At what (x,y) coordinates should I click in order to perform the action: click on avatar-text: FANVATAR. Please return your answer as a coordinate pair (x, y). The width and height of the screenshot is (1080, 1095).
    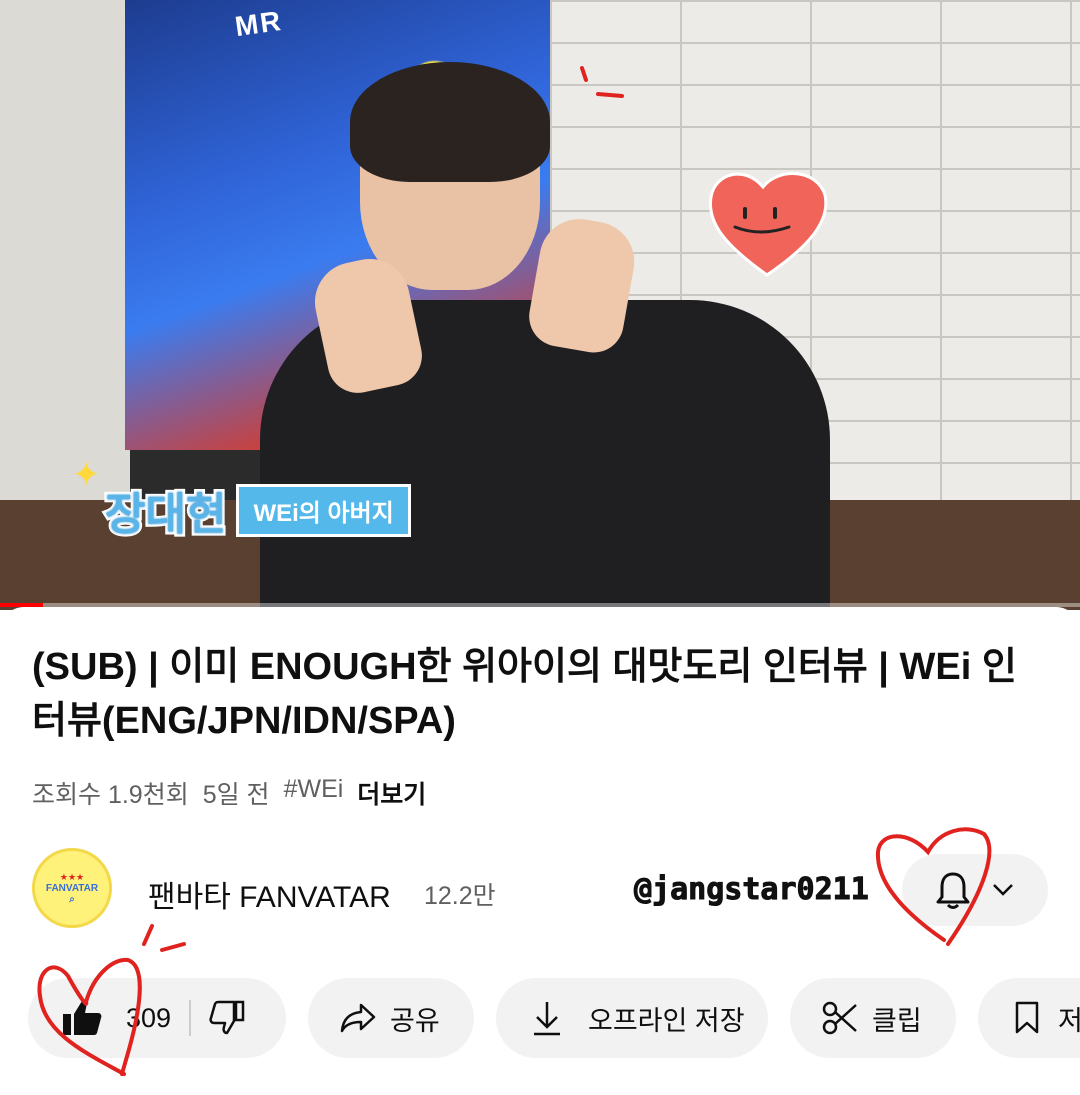
    Looking at the image, I should click on (72, 888).